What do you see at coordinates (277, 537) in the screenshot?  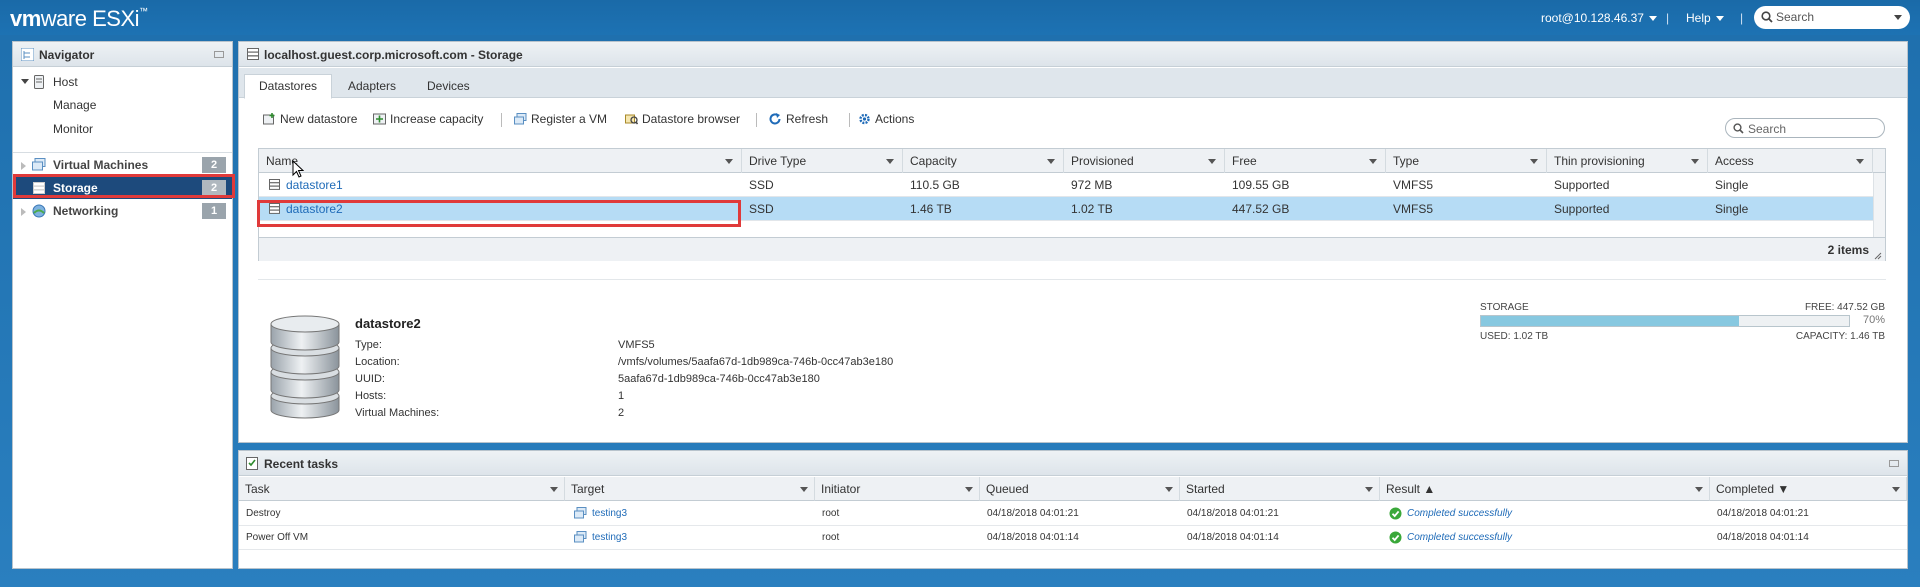 I see `cell-task: Power Off VM` at bounding box center [277, 537].